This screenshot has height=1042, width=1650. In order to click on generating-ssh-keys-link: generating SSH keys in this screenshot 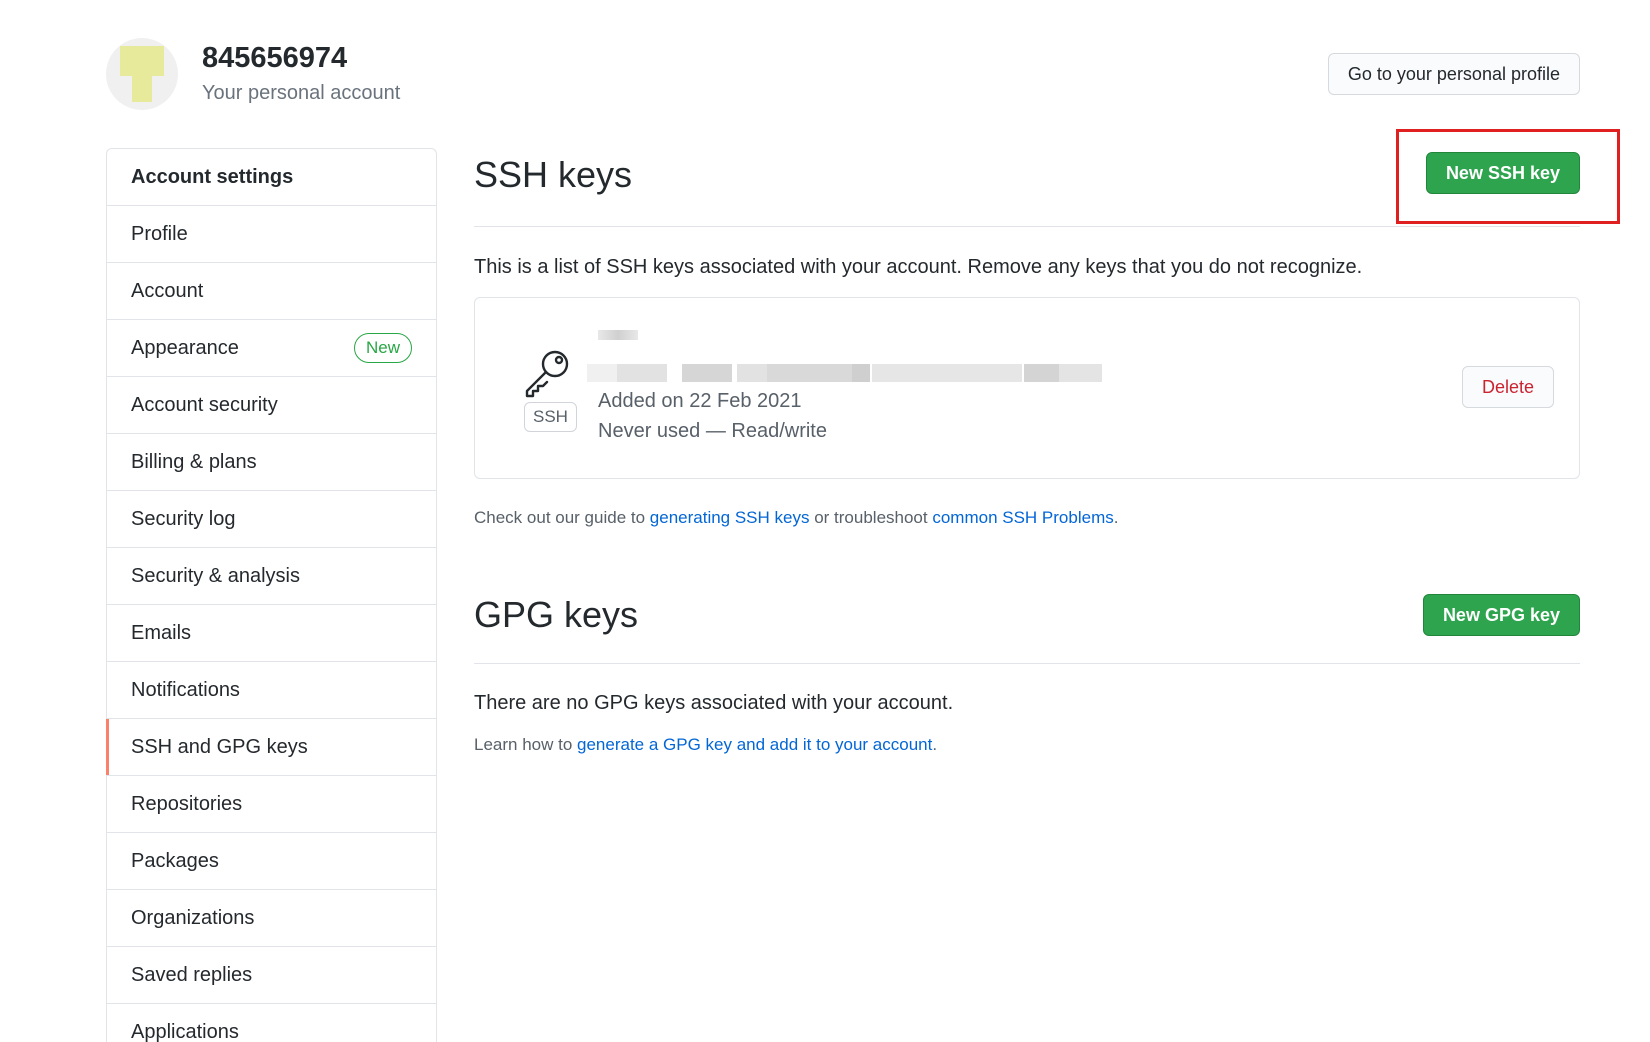, I will do `click(730, 517)`.